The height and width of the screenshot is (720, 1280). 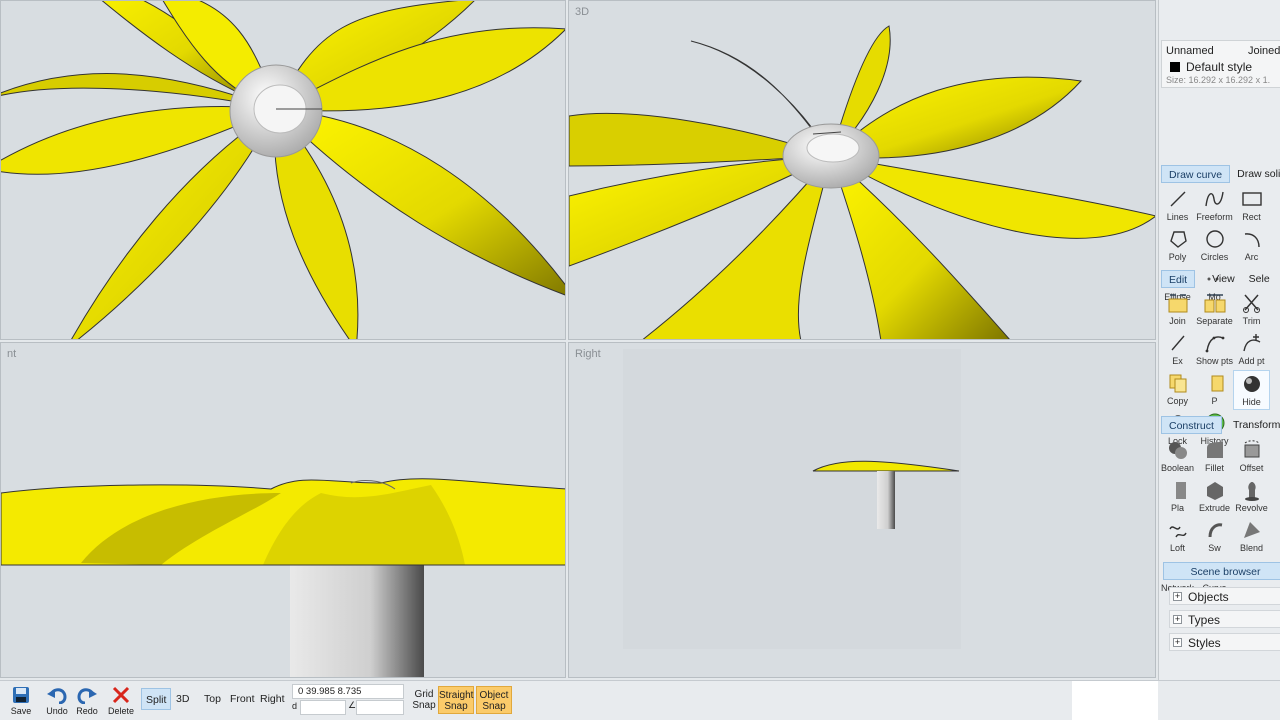 What do you see at coordinates (588, 354) in the screenshot?
I see `viewport-label: Right` at bounding box center [588, 354].